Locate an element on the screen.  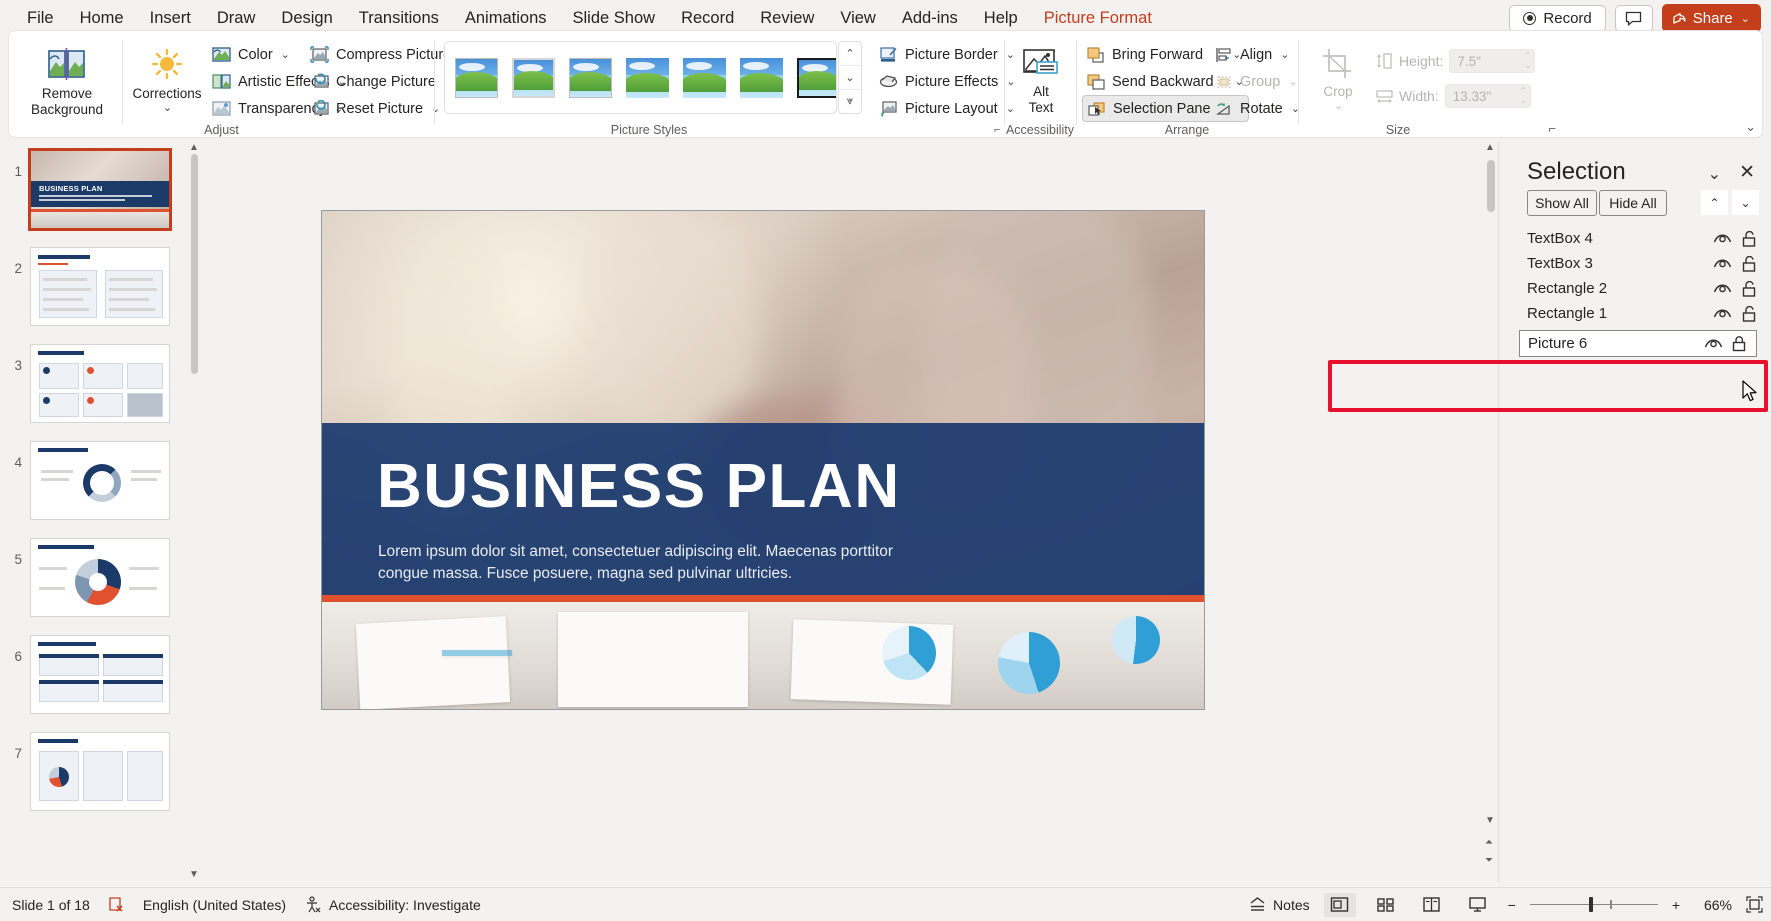
tab-picture-format: Picture Format is located at coordinates (1098, 20).